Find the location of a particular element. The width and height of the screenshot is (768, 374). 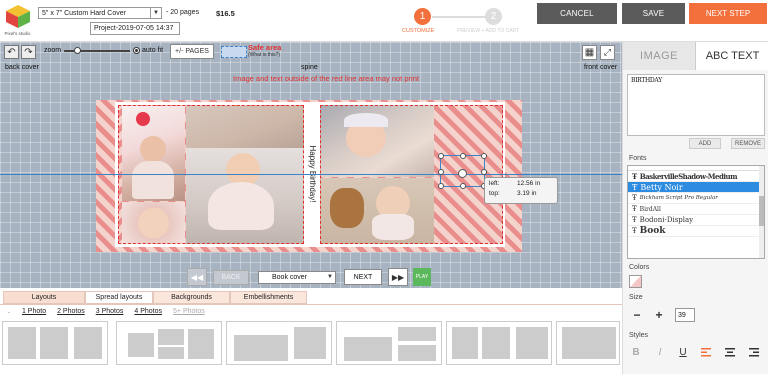

zoom-slider is located at coordinates (97, 50).